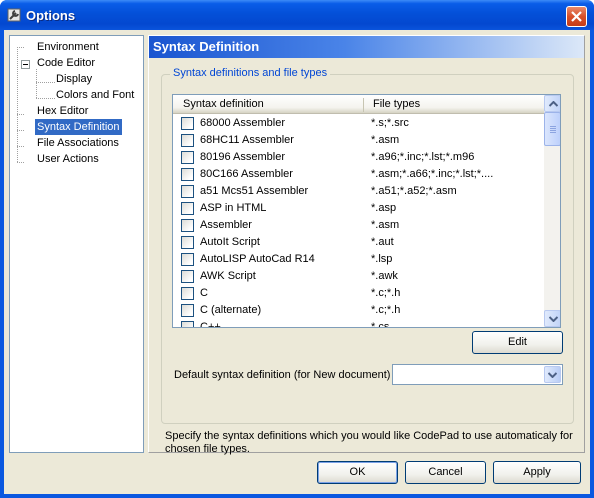  Describe the element at coordinates (358, 310) in the screenshot. I see `list-item: C (alternate) *.c;*.h` at that location.